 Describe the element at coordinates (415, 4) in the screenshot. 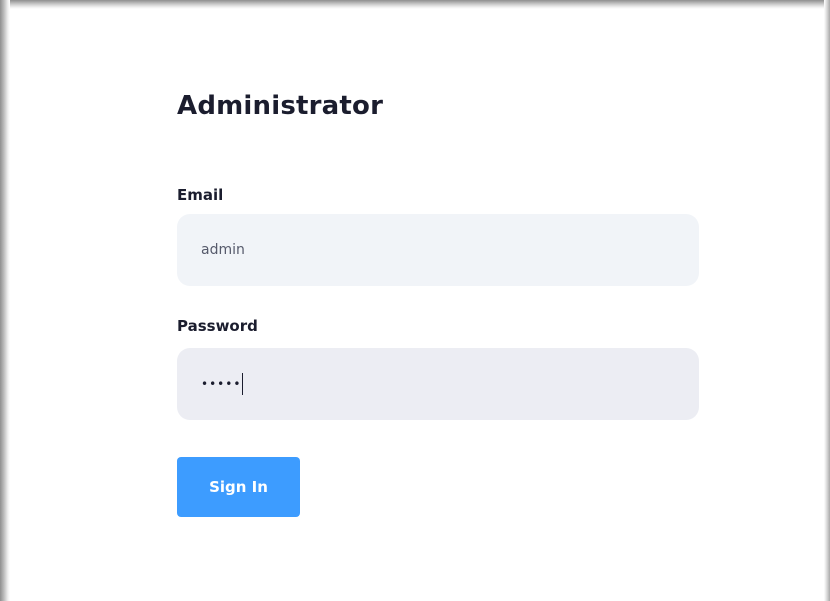

I see `window-shadow-top` at that location.